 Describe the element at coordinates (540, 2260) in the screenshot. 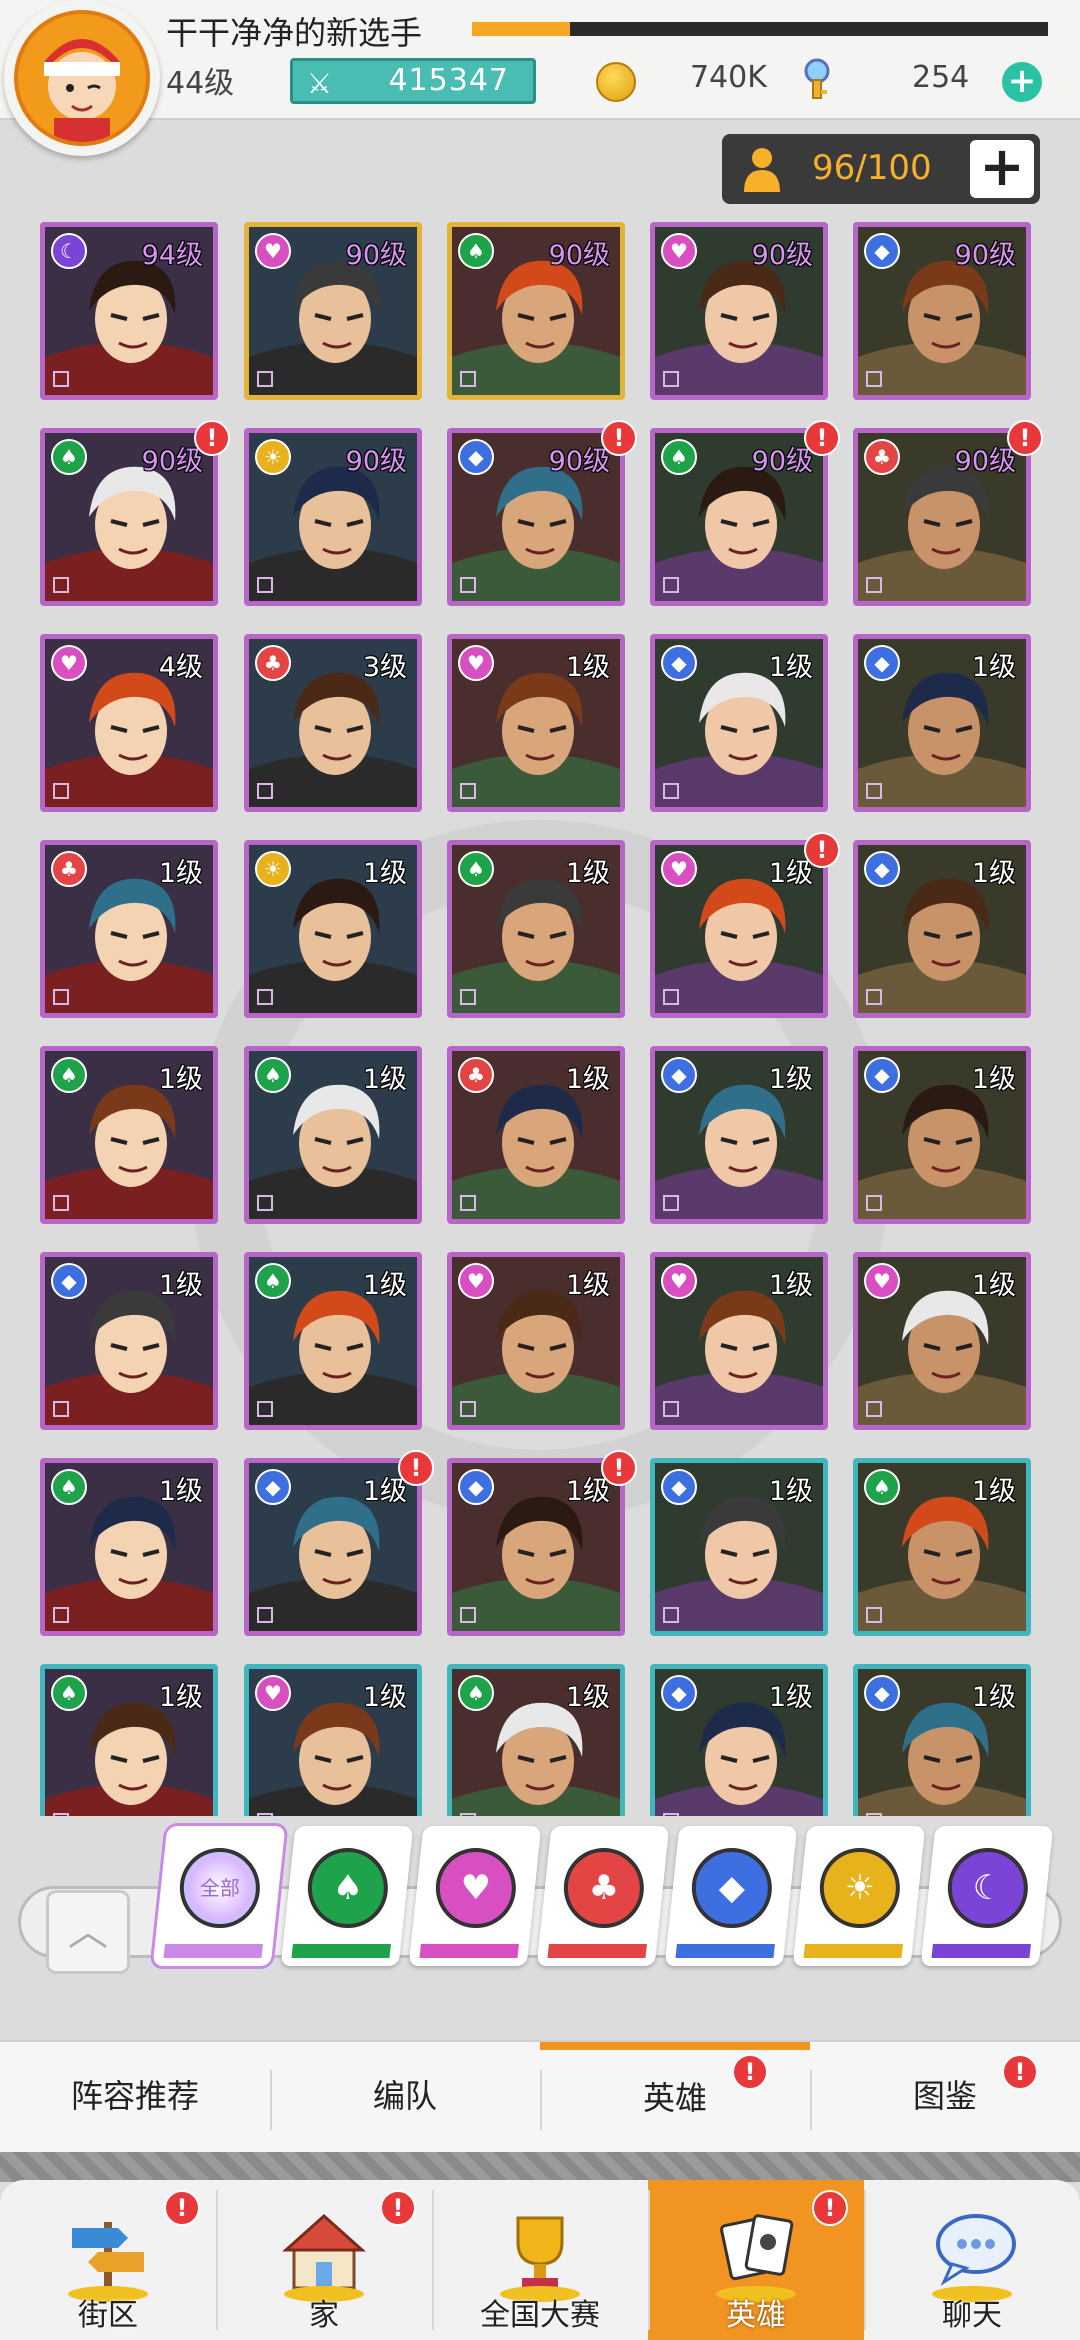

I see `nav-tab: 全国大赛` at that location.